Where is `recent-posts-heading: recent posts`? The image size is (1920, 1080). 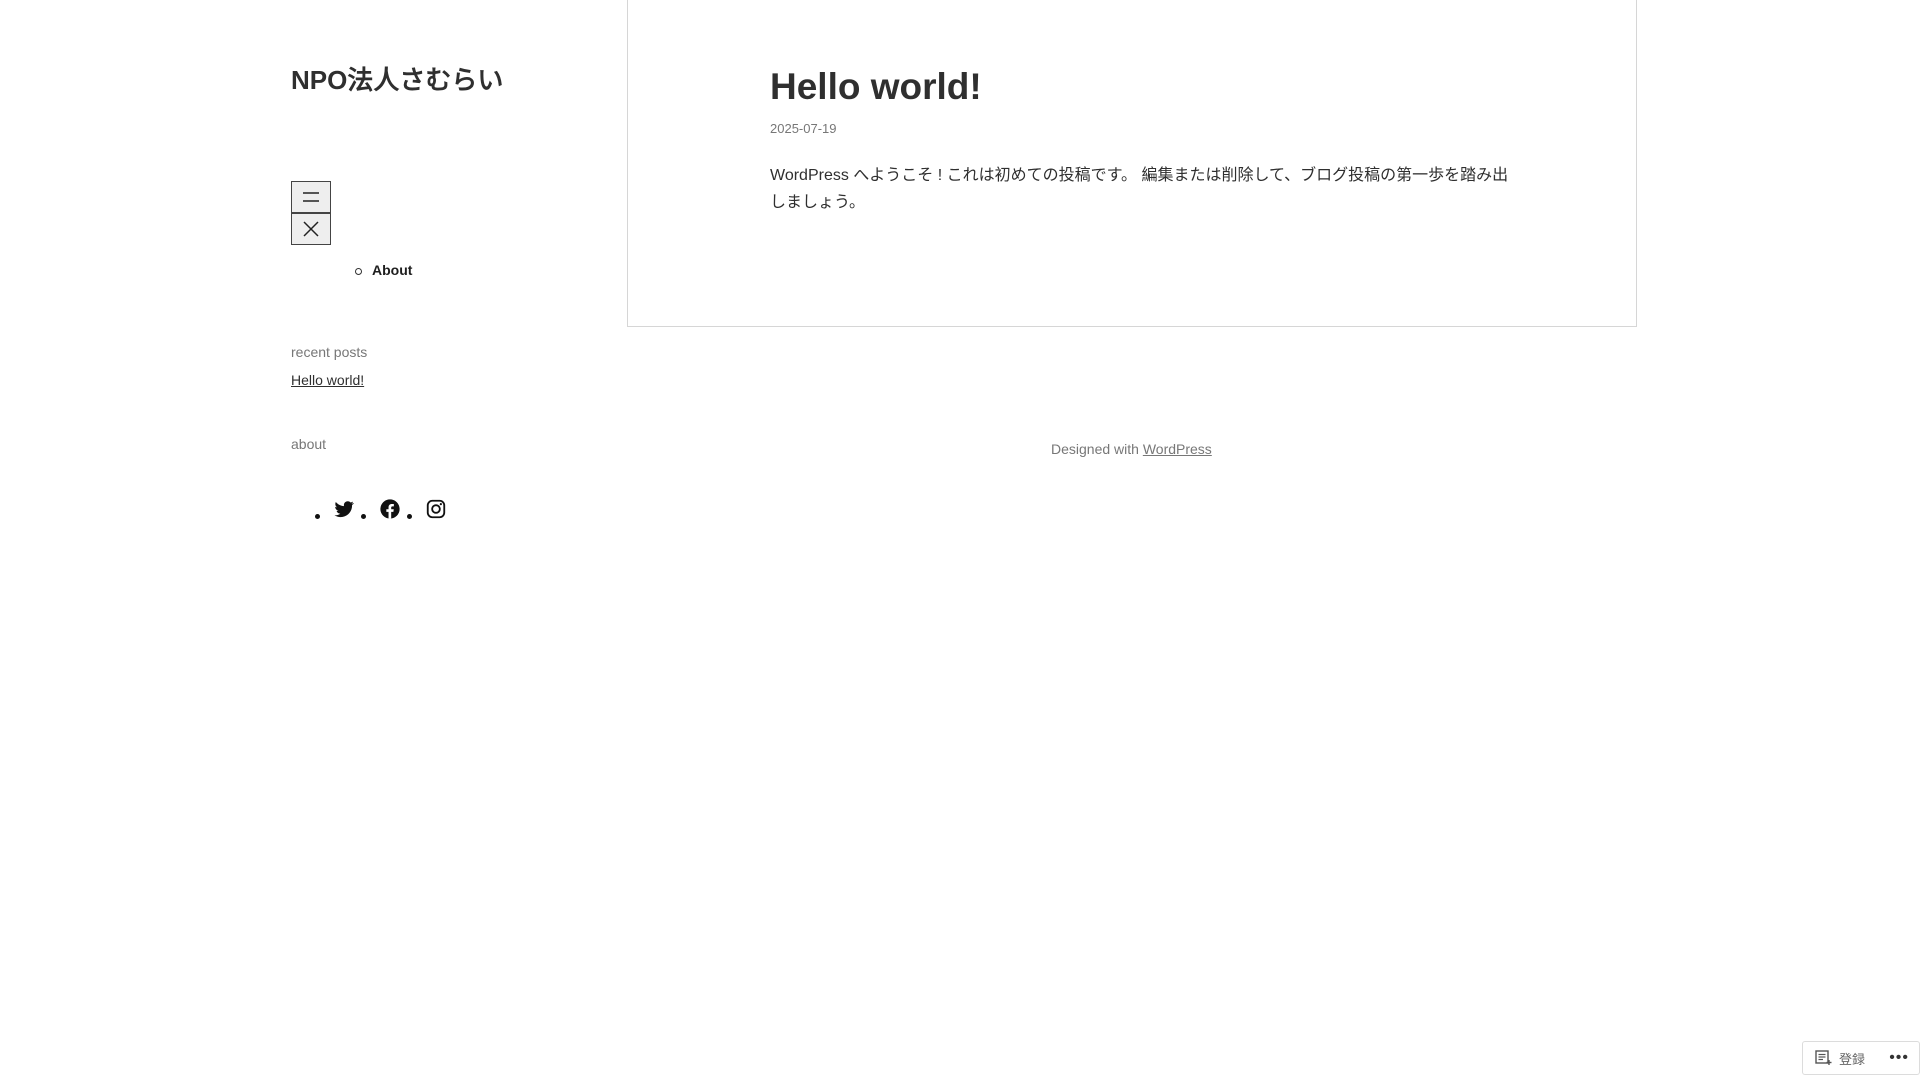
recent-posts-heading: recent posts is located at coordinates (329, 352).